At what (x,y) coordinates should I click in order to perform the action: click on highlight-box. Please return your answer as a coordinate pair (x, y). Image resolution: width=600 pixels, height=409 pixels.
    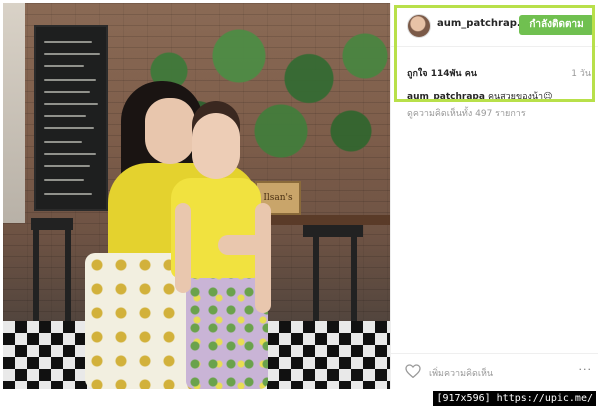
    Looking at the image, I should click on (494, 53).